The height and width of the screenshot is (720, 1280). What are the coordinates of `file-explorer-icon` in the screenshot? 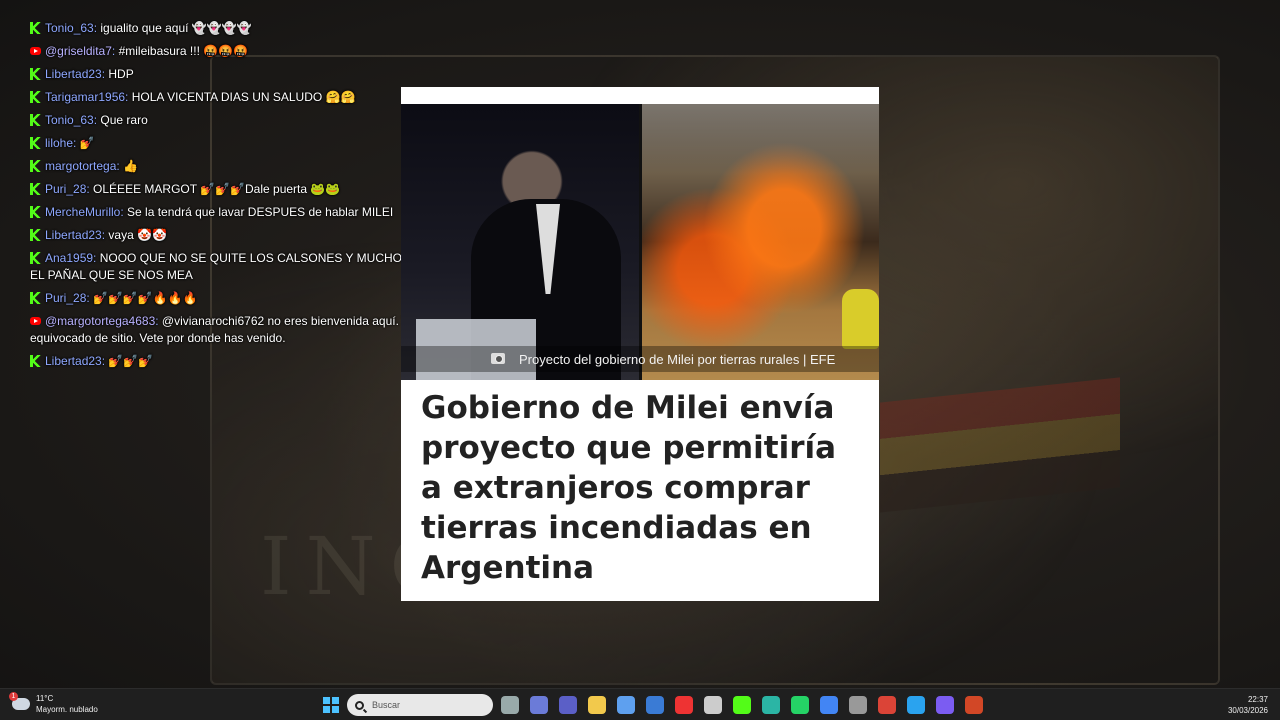 It's located at (510, 705).